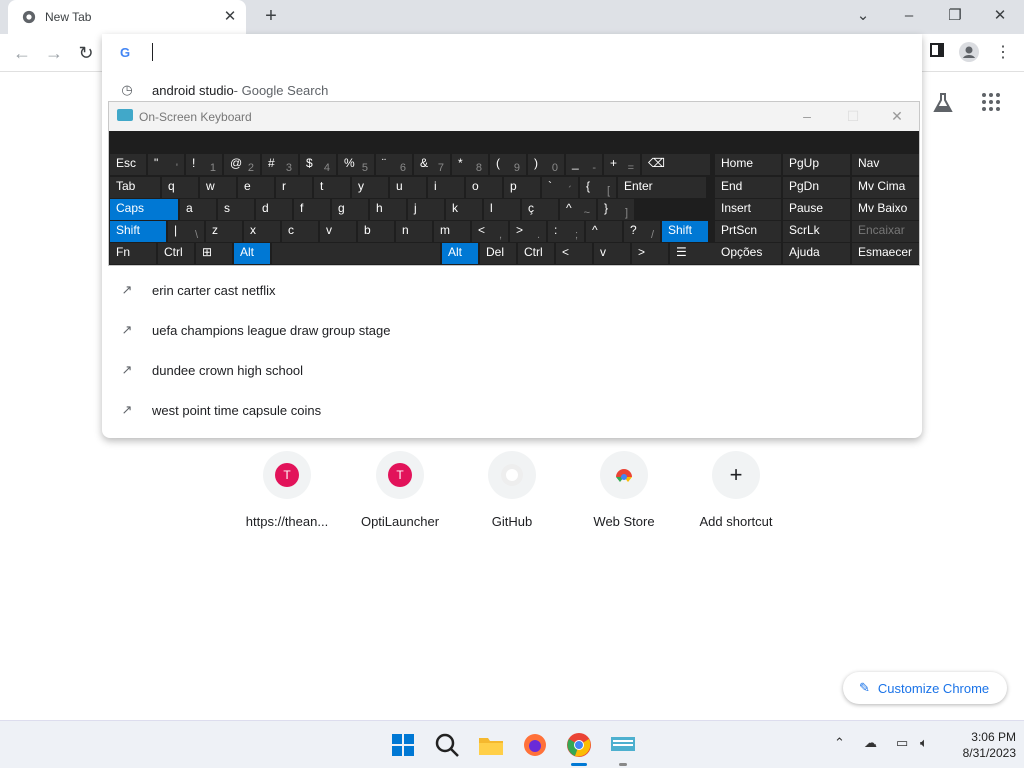 The image size is (1024, 768). I want to click on osk-key: " ', so click(166, 164).